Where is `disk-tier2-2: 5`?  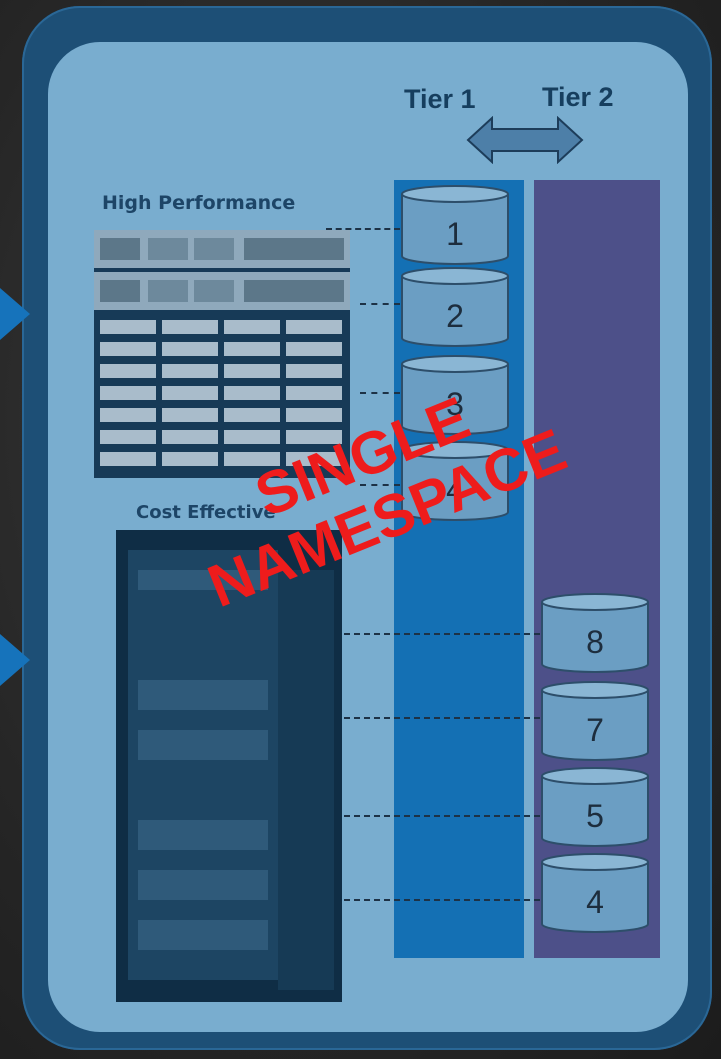
disk-tier2-2: 5 is located at coordinates (595, 807).